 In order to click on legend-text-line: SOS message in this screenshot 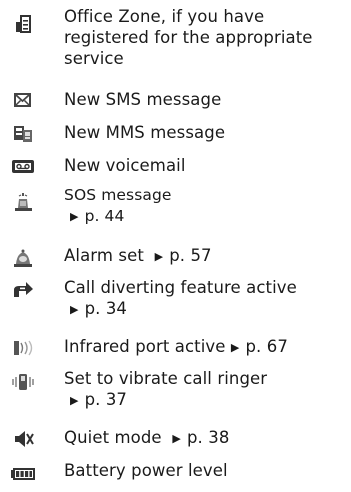, I will do `click(118, 195)`.